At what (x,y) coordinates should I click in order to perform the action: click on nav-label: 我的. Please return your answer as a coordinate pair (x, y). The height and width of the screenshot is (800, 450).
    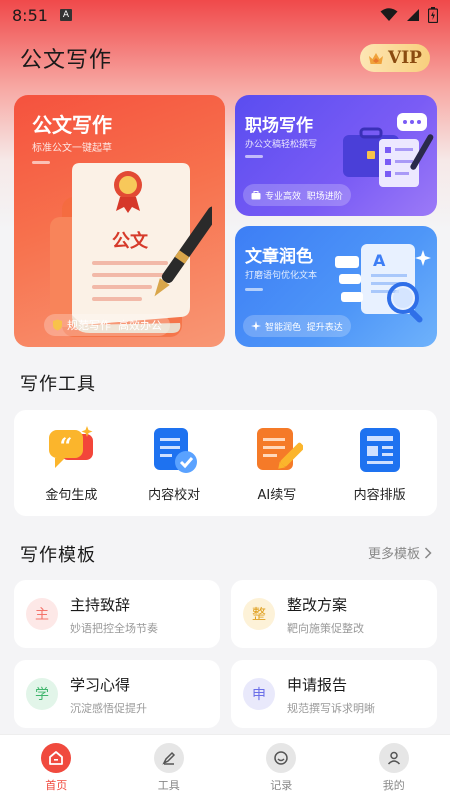
    Looking at the image, I should click on (393, 785).